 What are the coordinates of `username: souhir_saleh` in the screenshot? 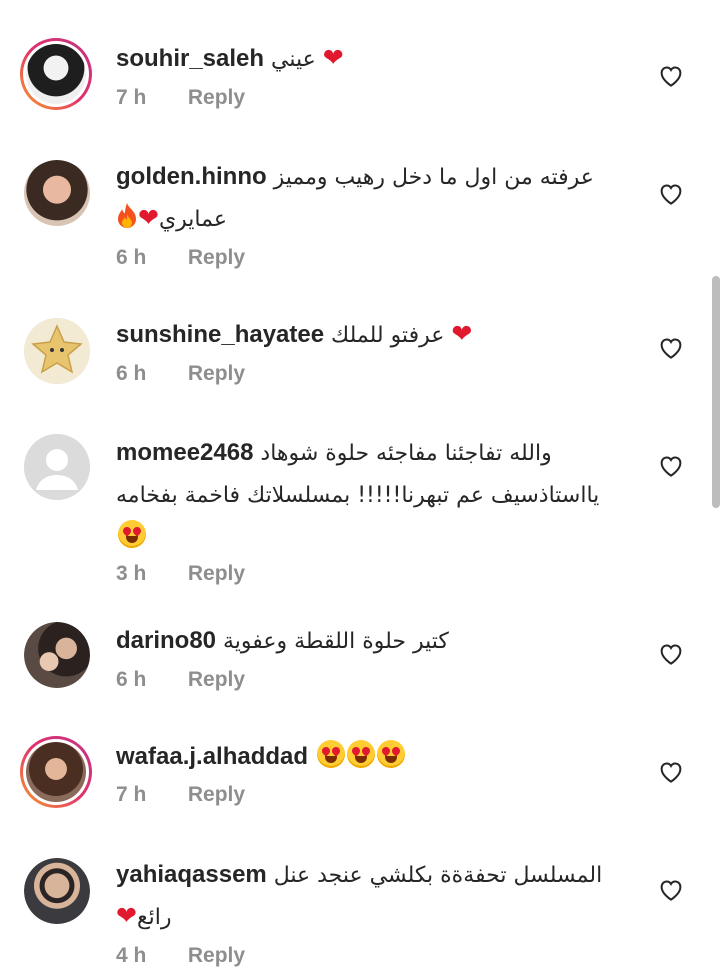 It's located at (190, 58).